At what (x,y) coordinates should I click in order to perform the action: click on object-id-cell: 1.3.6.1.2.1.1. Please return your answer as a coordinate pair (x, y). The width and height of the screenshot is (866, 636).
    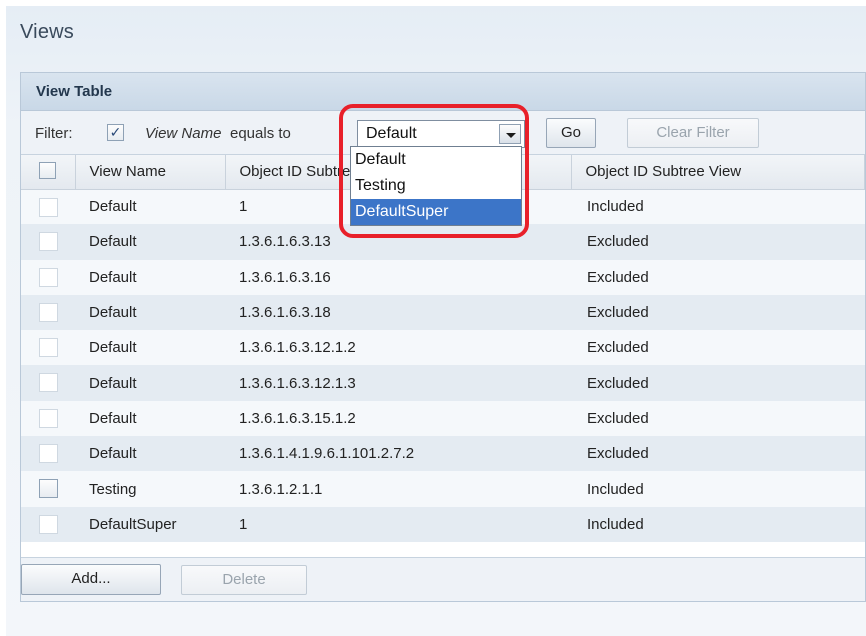
    Looking at the image, I should click on (281, 489).